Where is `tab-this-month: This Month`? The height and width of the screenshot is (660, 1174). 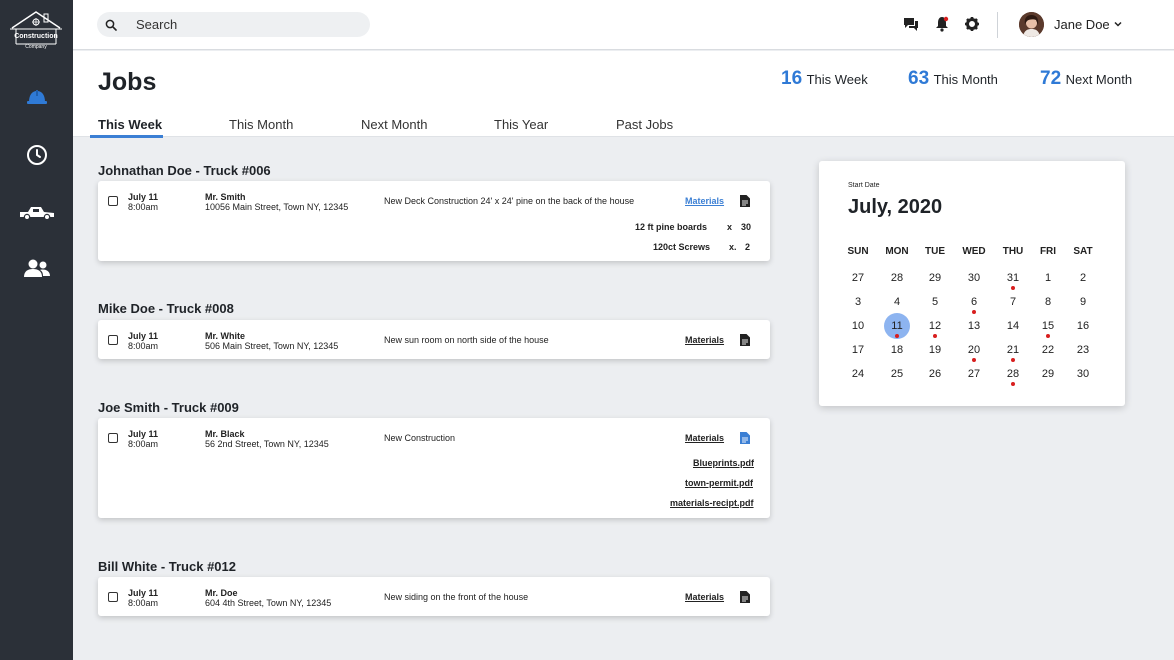
tab-this-month: This Month is located at coordinates (261, 124).